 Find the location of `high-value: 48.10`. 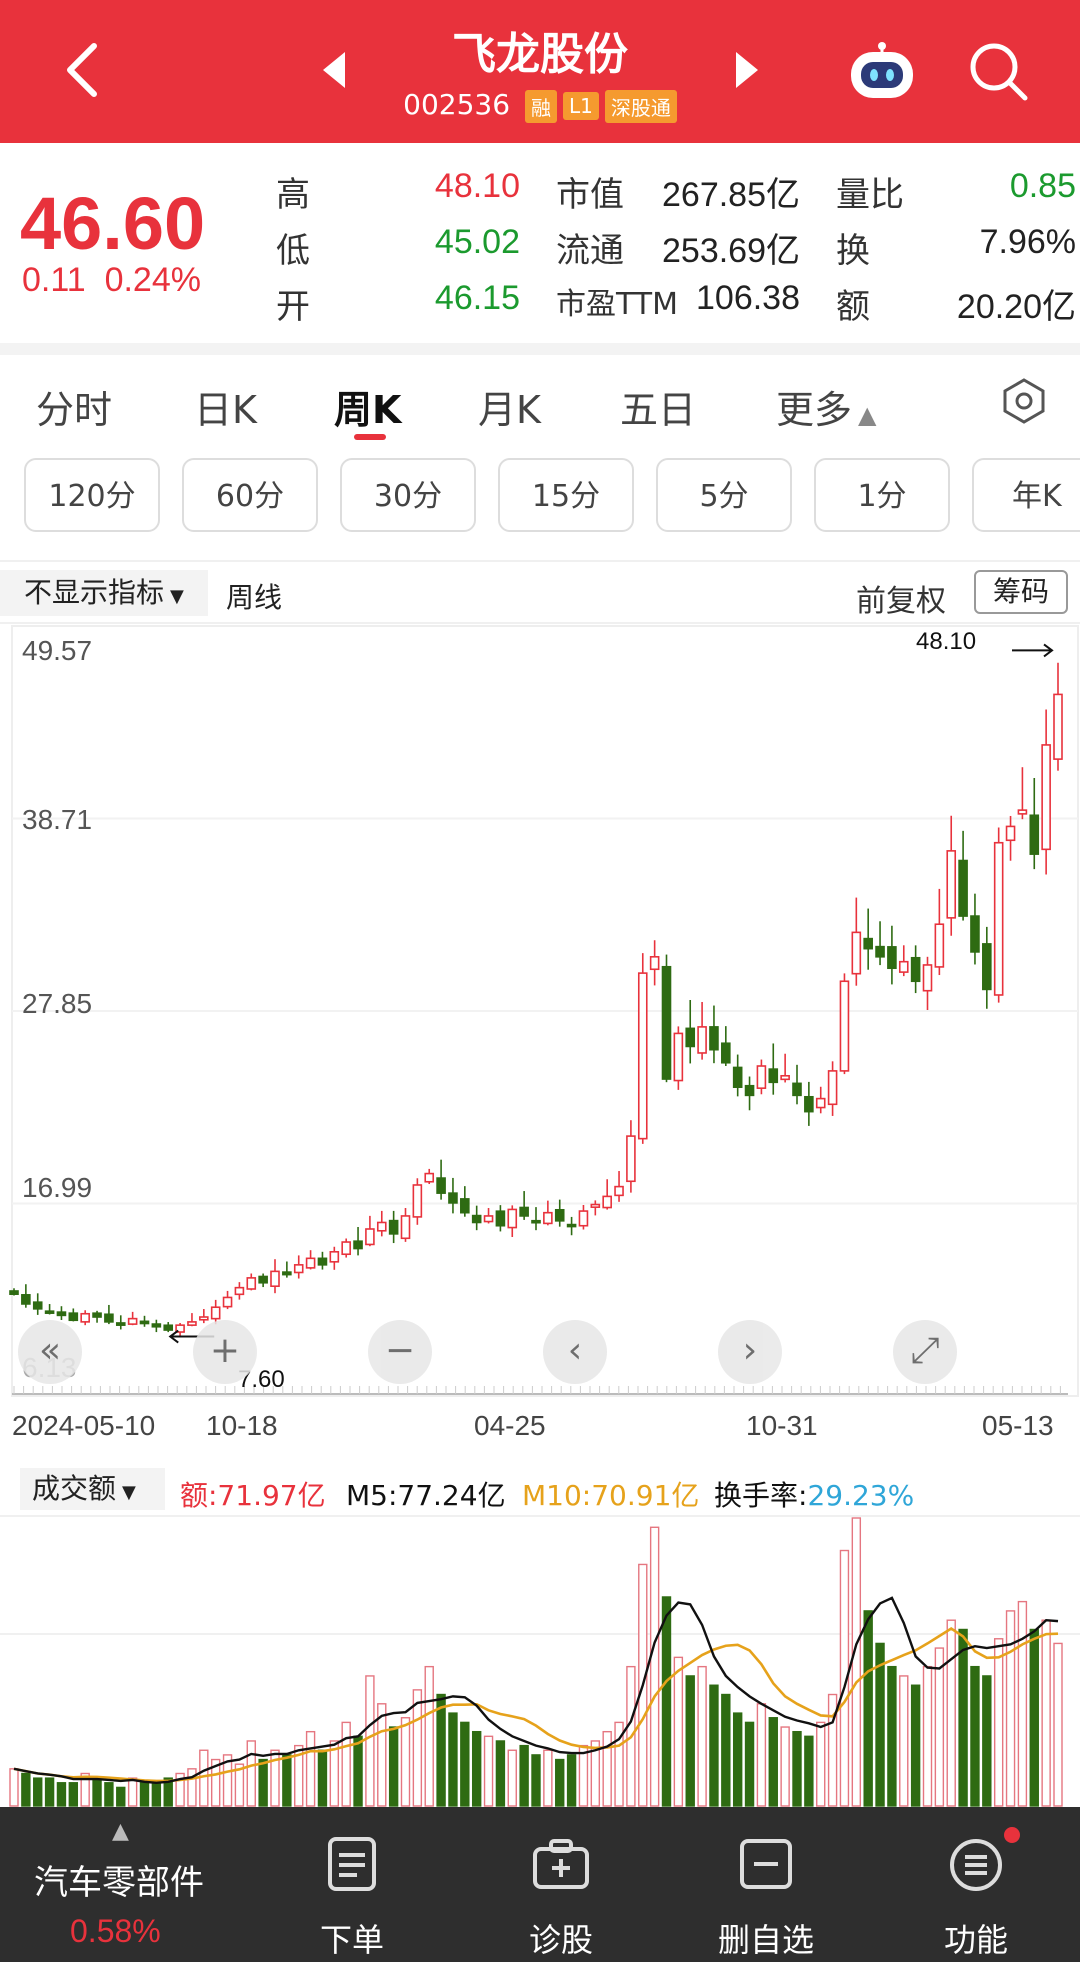

high-value: 48.10 is located at coordinates (477, 186).